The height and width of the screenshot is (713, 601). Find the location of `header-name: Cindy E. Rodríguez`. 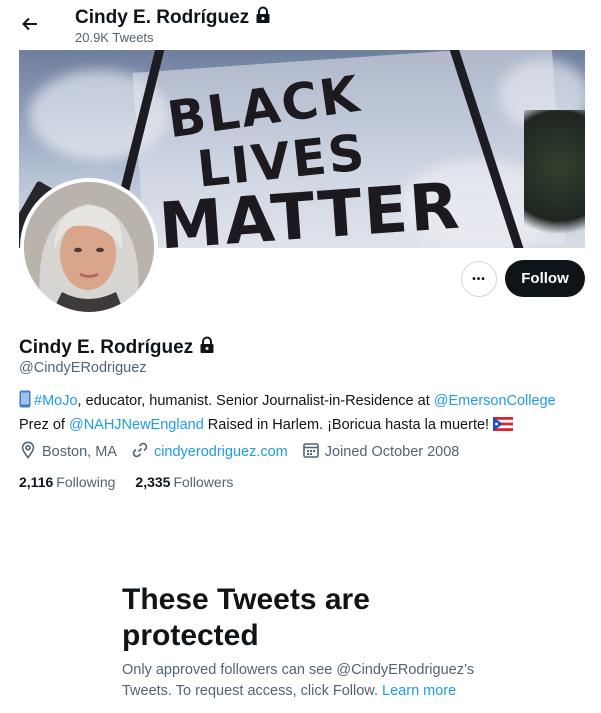

header-name: Cindy E. Rodríguez is located at coordinates (173, 18).